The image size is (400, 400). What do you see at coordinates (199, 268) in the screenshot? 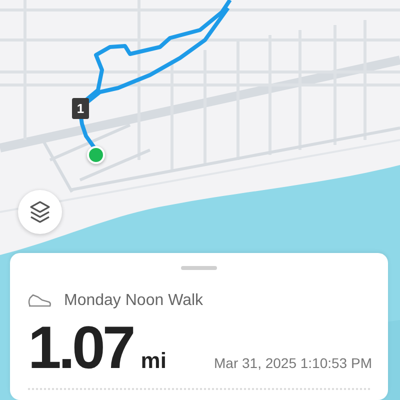
I see `drag-handle` at bounding box center [199, 268].